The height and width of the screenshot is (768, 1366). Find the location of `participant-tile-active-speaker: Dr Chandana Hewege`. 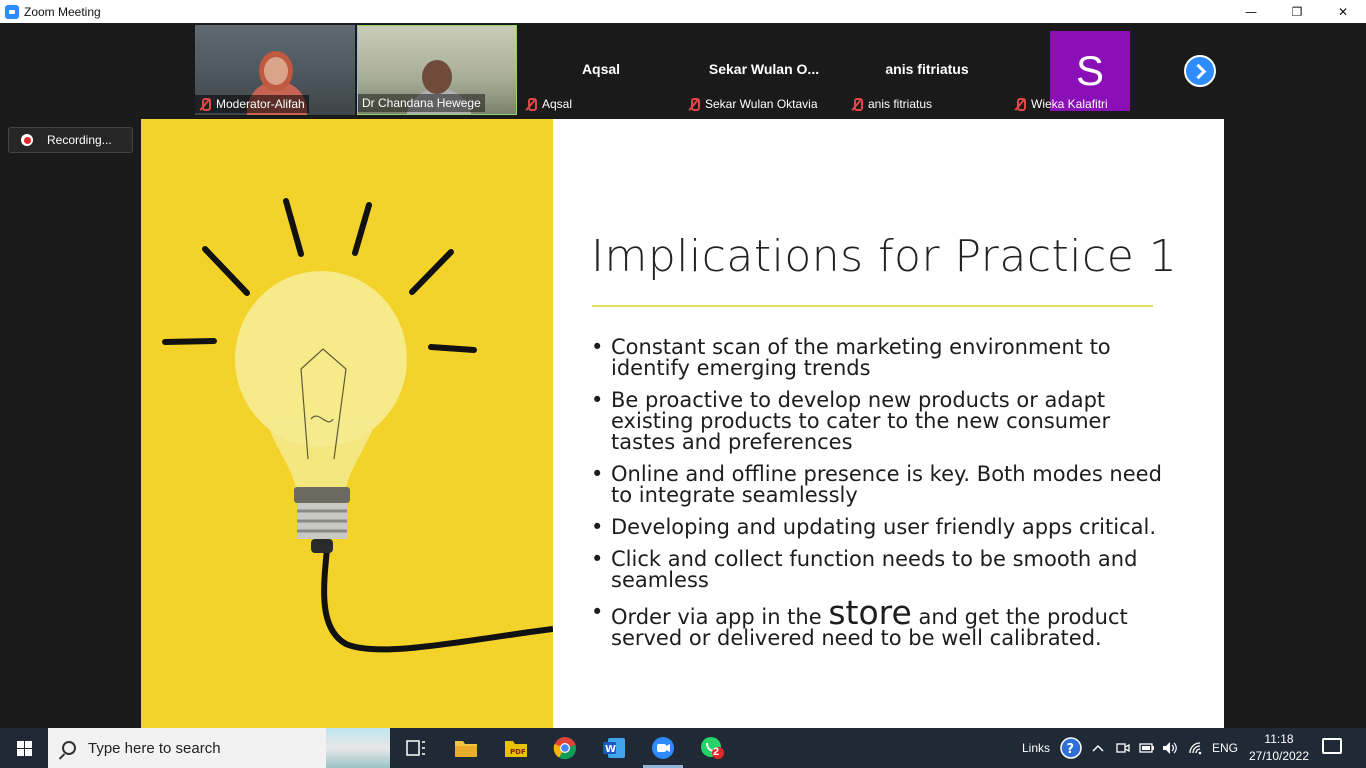

participant-tile-active-speaker: Dr Chandana Hewege is located at coordinates (437, 70).